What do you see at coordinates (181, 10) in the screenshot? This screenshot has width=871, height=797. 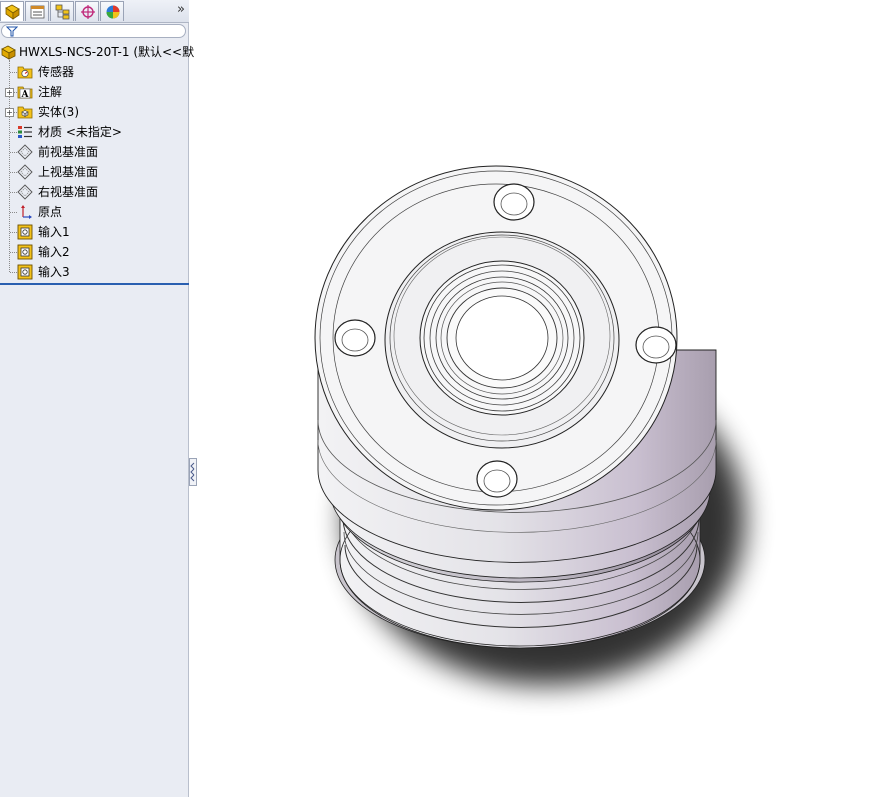 I see `more-tabs-button: »` at bounding box center [181, 10].